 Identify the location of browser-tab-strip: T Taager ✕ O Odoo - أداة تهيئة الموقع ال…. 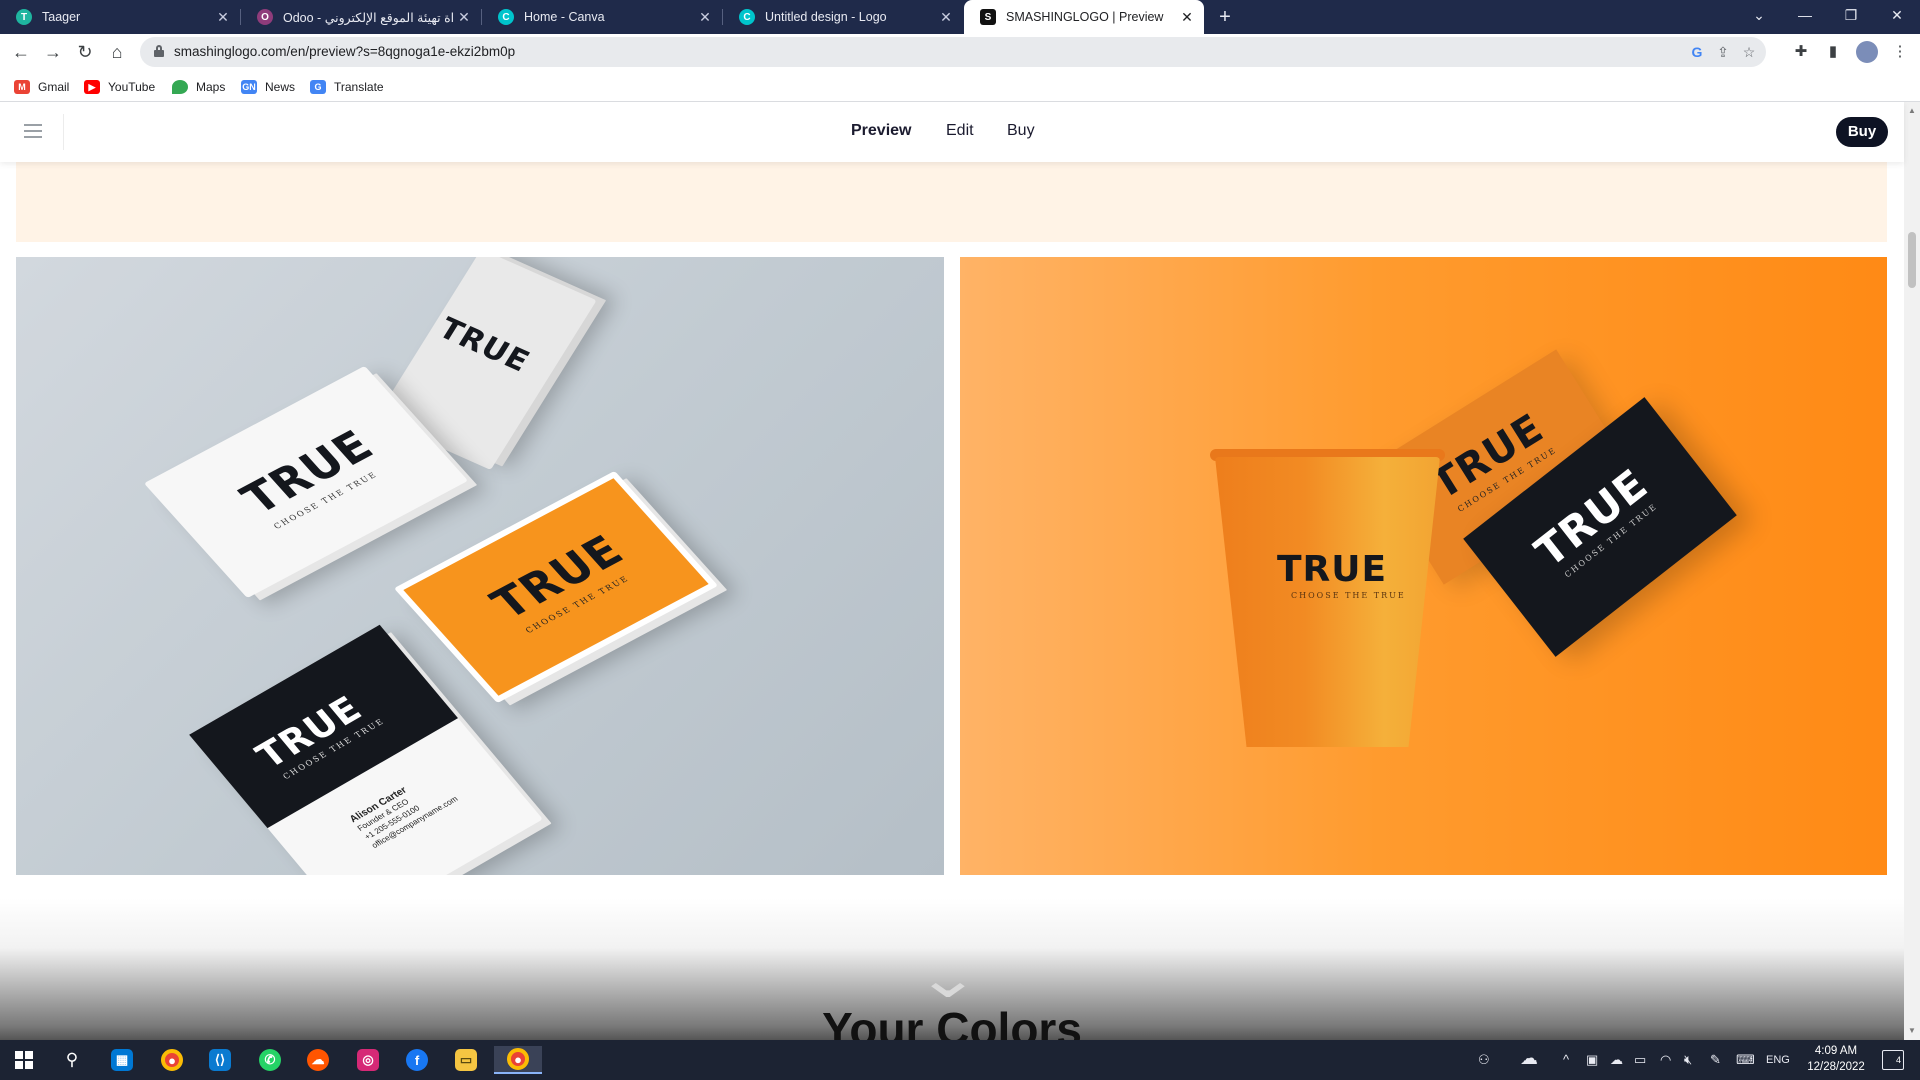
(960, 17).